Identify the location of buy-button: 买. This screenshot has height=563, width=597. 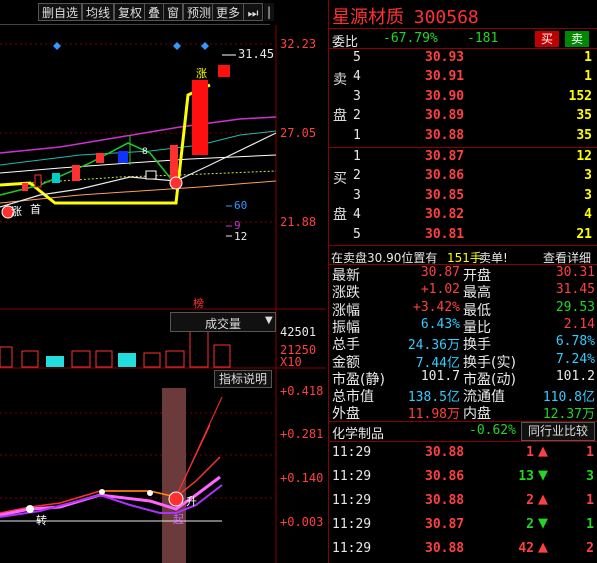
(547, 39).